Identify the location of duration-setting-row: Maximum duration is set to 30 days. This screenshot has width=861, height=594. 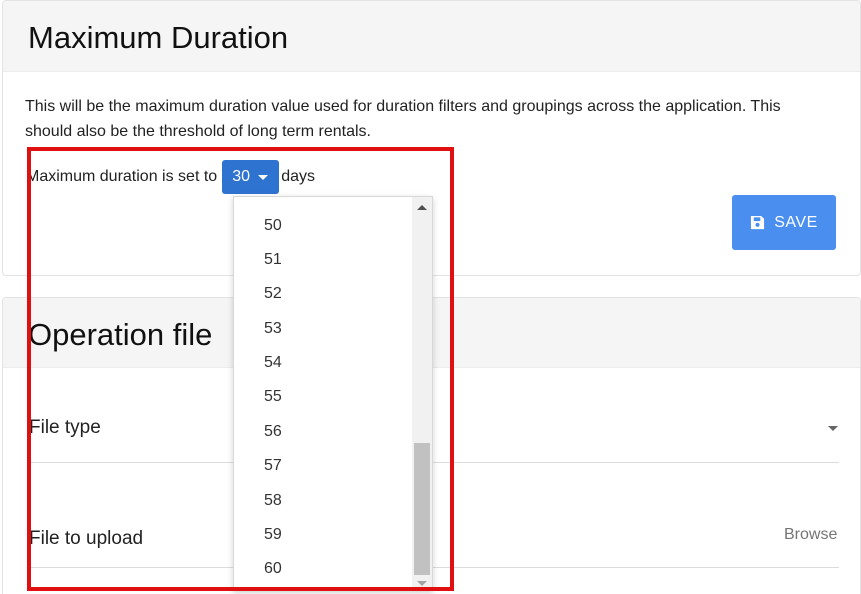
(170, 177).